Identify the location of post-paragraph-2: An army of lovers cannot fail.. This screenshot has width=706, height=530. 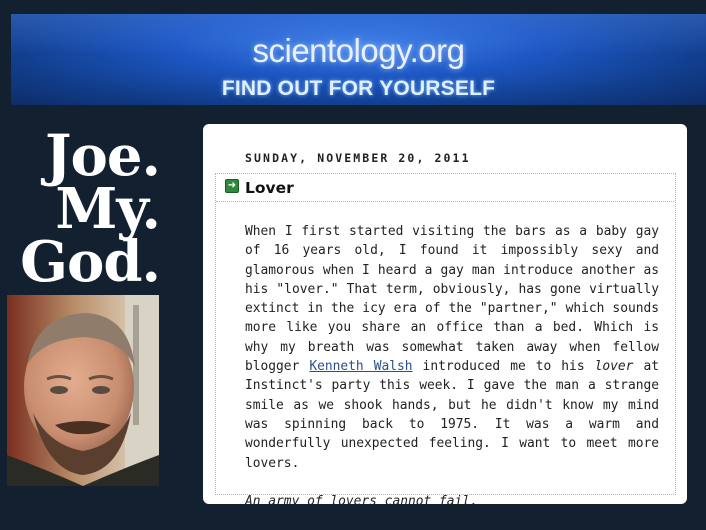
(452, 501).